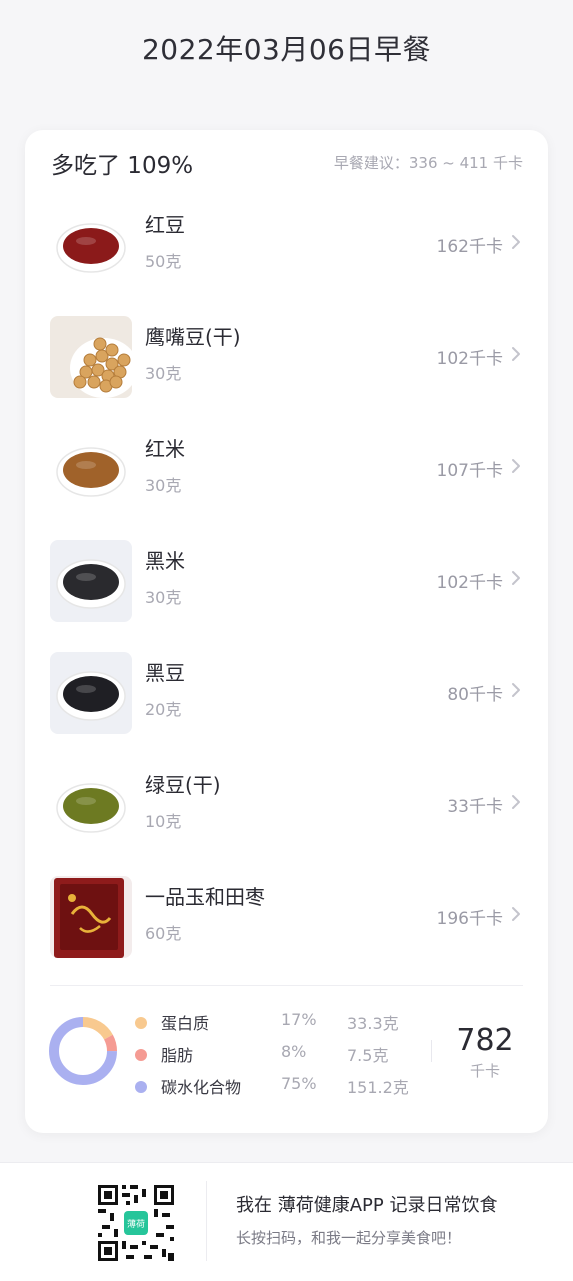 The height and width of the screenshot is (1281, 573). I want to click on share-subline: 长按扫码，和我一起分享美食吧！, so click(349, 1238).